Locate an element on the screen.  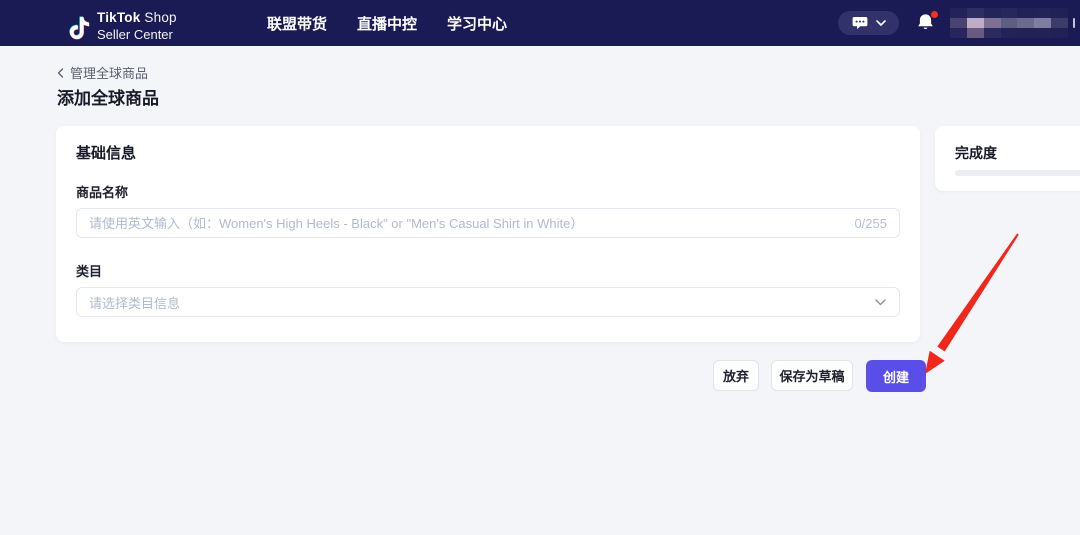
section-title: 基础信息 is located at coordinates (106, 153).